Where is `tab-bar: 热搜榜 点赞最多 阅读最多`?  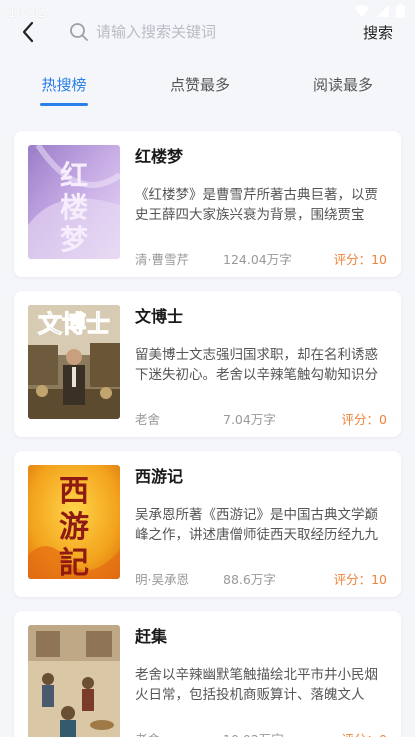
tab-bar: 热搜榜 点赞最多 阅读最多 is located at coordinates (207, 92).